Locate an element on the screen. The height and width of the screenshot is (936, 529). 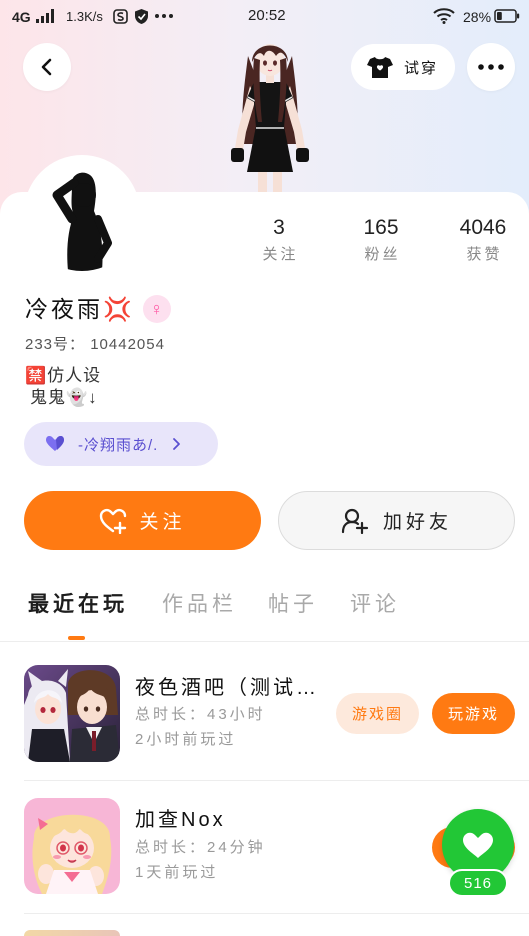
avatar is located at coordinates (82, 213).